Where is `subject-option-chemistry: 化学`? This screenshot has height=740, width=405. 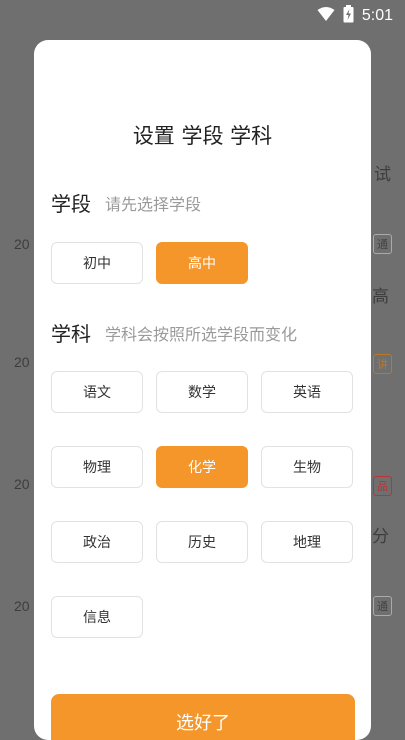
subject-option-chemistry: 化学 is located at coordinates (202, 467).